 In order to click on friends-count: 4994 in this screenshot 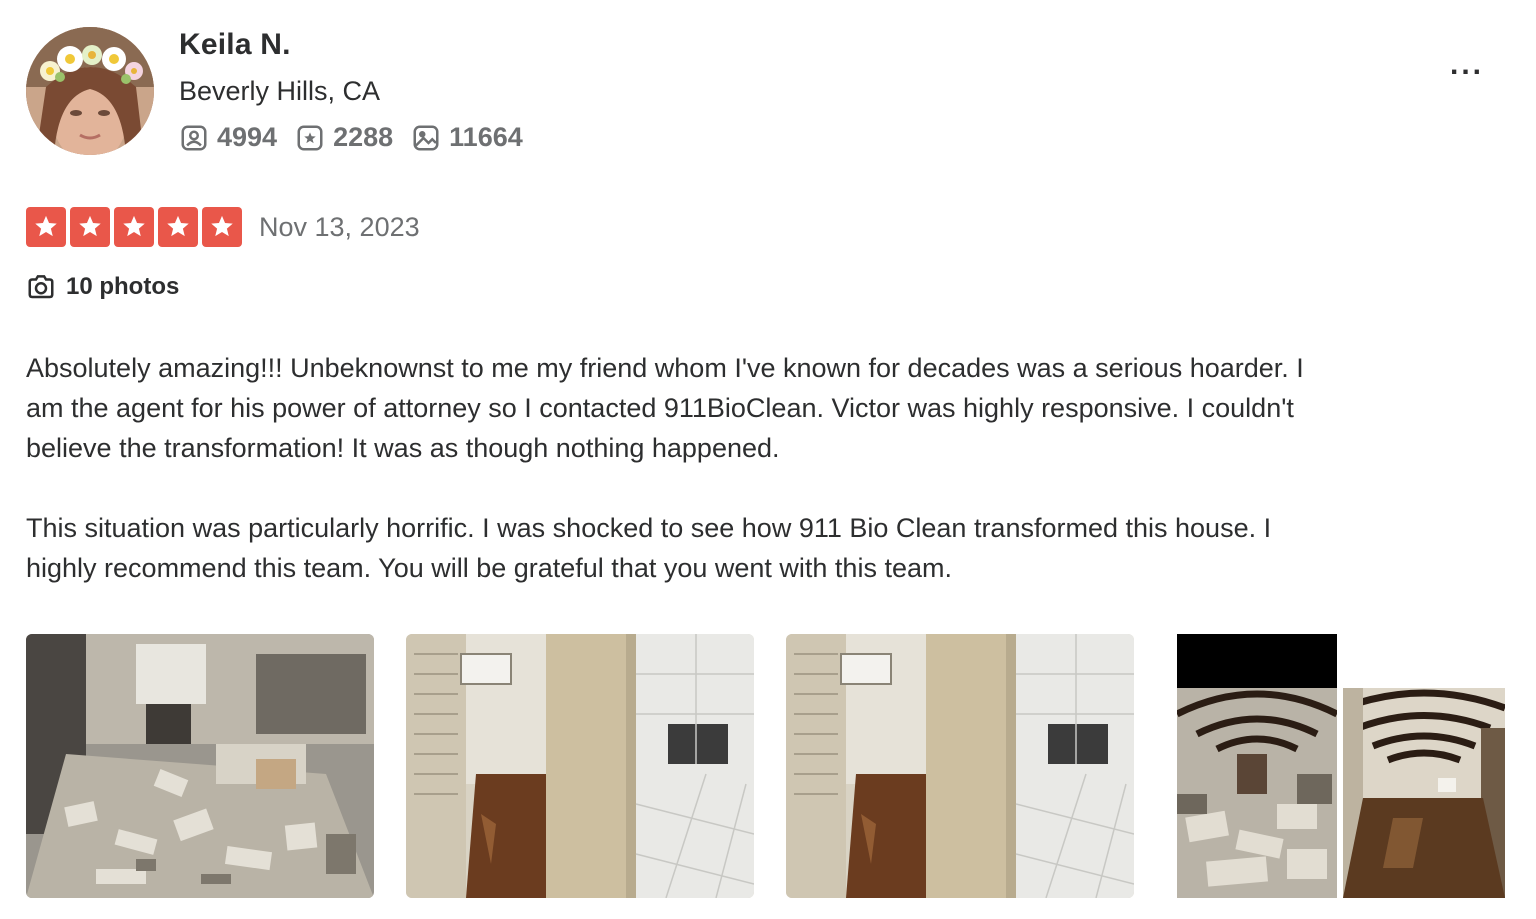, I will do `click(247, 137)`.